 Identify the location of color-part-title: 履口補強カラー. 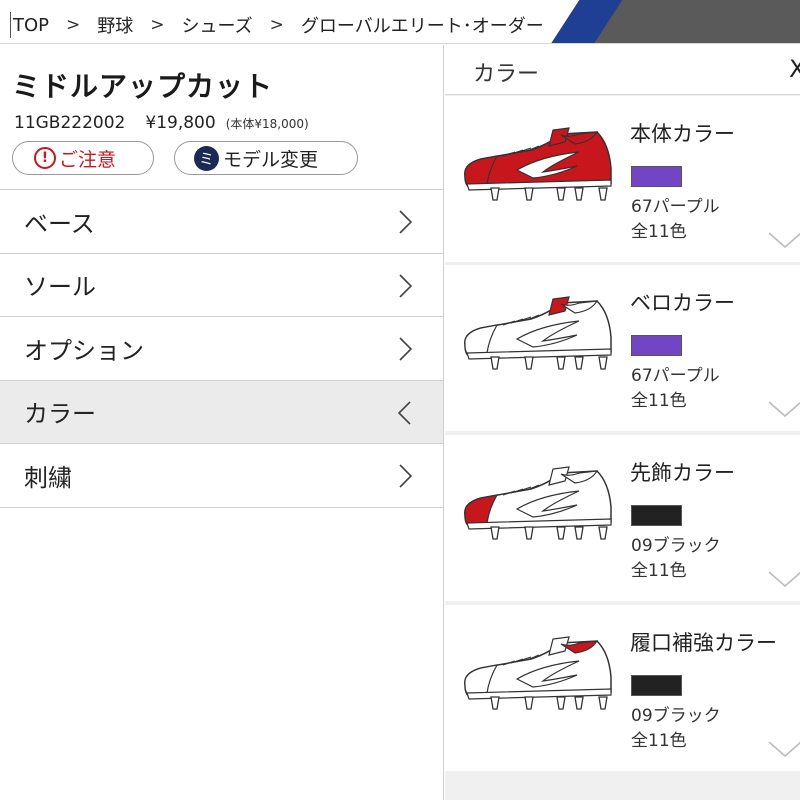
(703, 643).